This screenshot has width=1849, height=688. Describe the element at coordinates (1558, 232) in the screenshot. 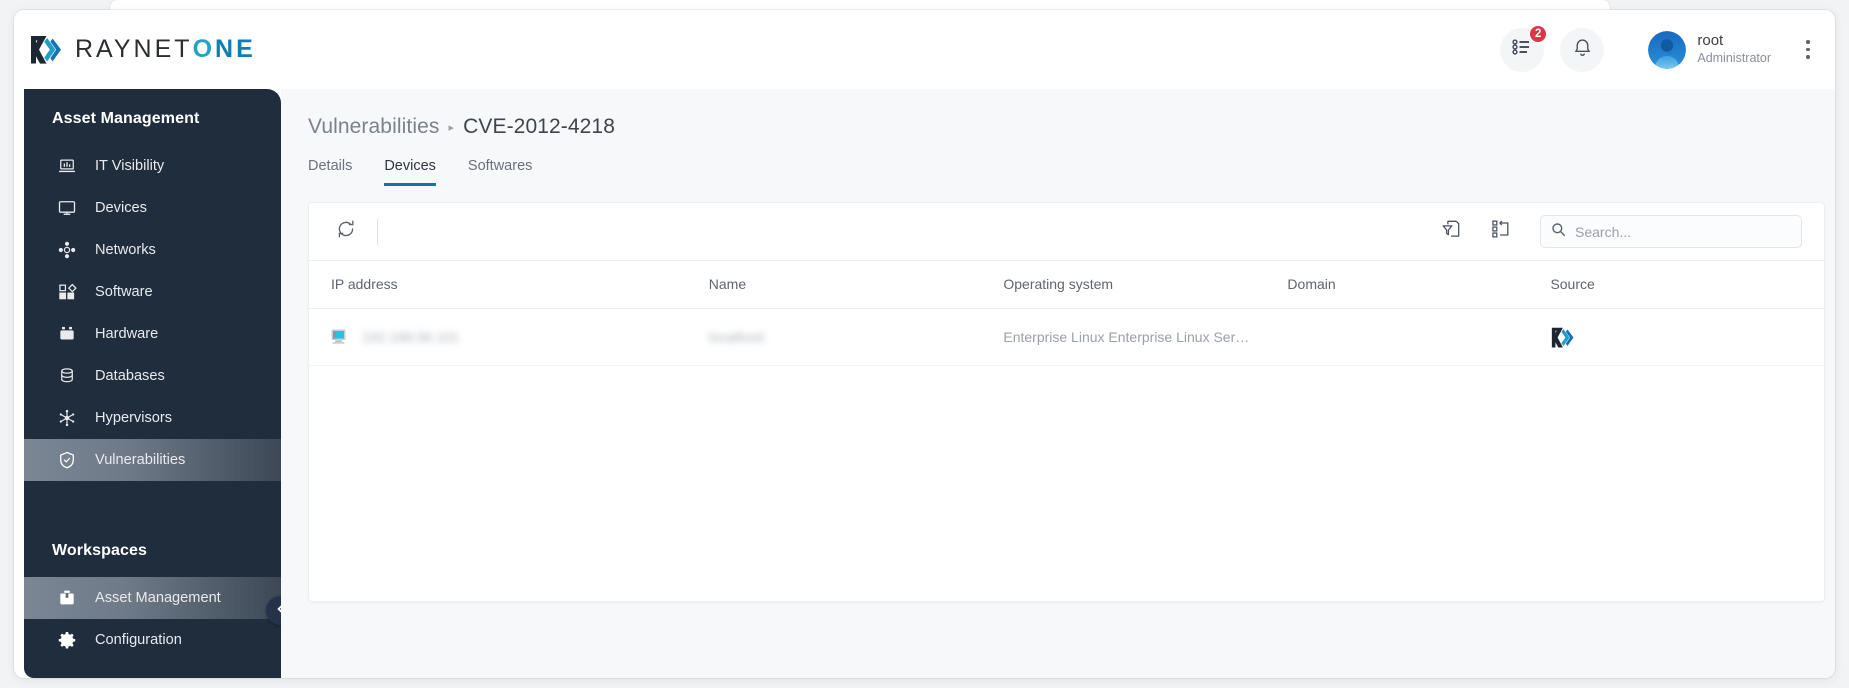

I see `search-icon` at that location.